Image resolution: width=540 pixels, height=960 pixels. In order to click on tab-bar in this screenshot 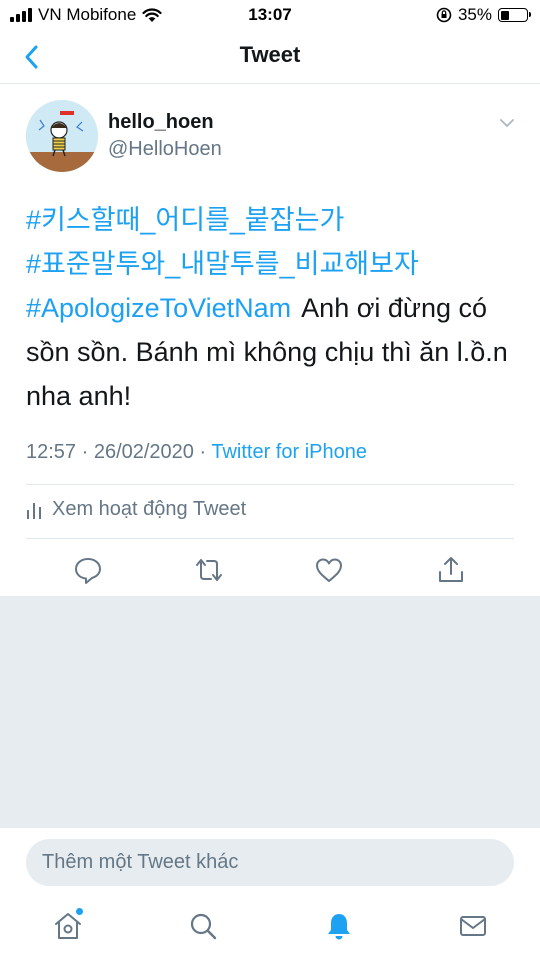, I will do `click(270, 928)`.